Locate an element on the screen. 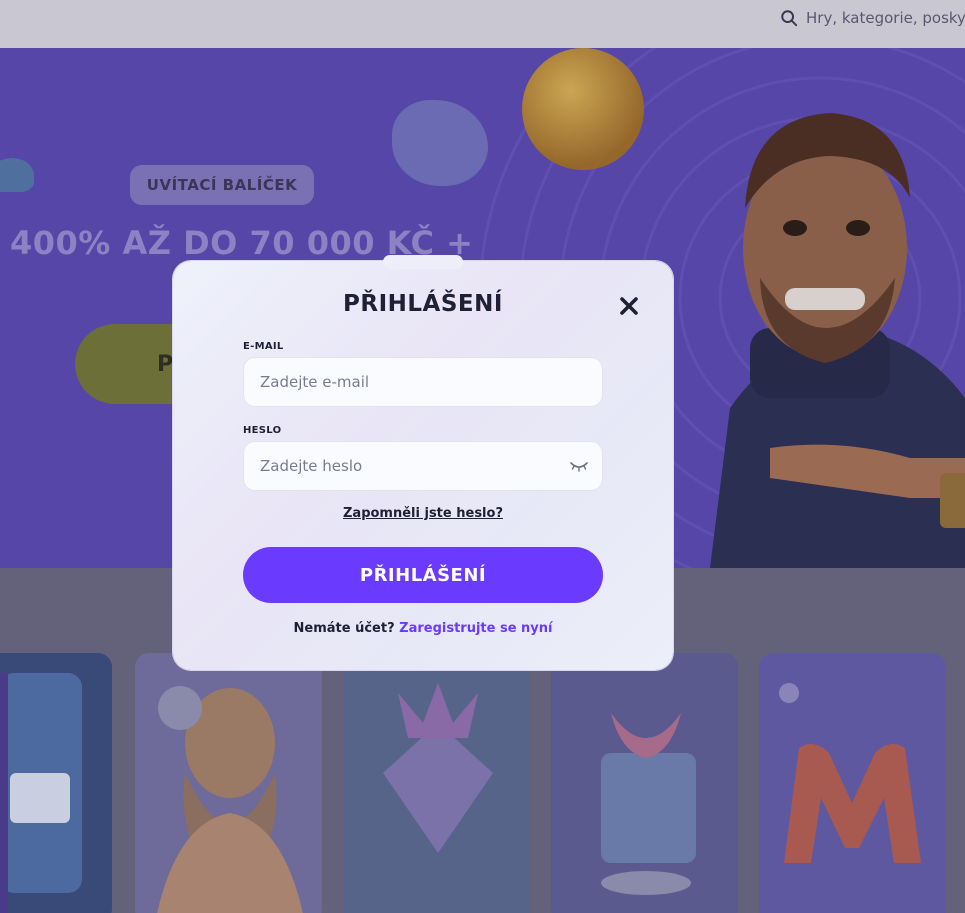 The height and width of the screenshot is (913, 965). close-icon is located at coordinates (629, 306).